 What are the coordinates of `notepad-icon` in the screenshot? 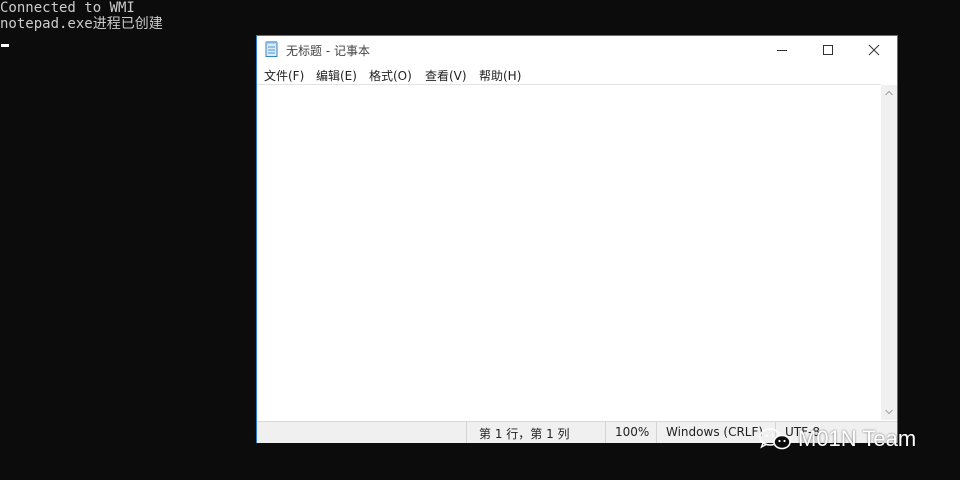 It's located at (272, 49).